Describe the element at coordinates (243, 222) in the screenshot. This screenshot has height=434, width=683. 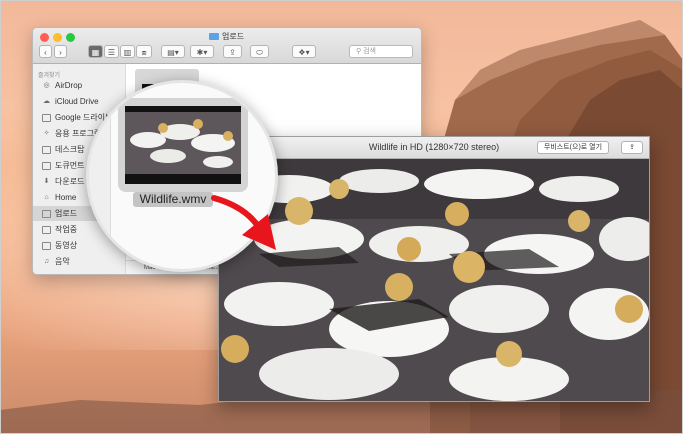
I see `red-arrow-indicator` at that location.